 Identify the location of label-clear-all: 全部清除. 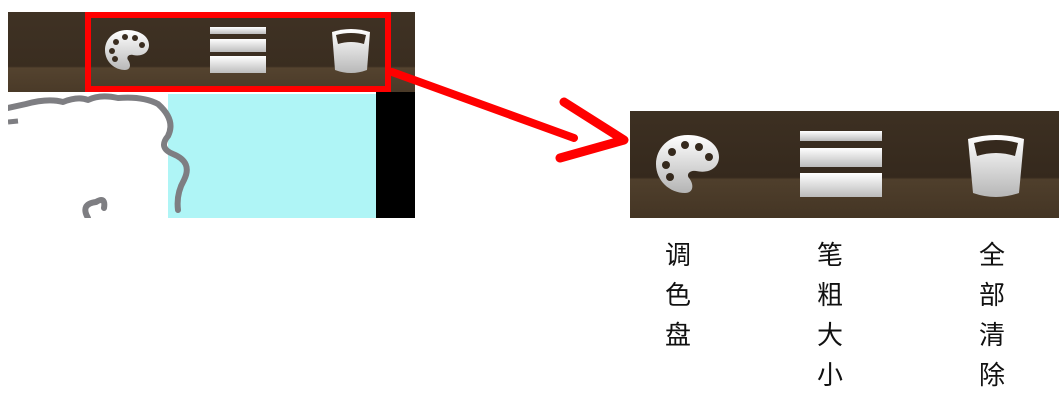
(992, 316).